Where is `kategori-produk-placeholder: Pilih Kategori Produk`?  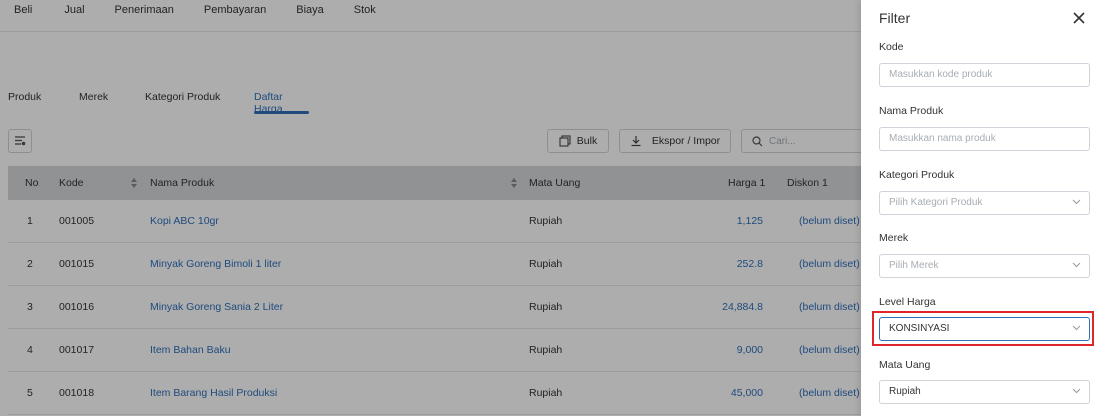
kategori-produk-placeholder: Pilih Kategori Produk is located at coordinates (936, 202).